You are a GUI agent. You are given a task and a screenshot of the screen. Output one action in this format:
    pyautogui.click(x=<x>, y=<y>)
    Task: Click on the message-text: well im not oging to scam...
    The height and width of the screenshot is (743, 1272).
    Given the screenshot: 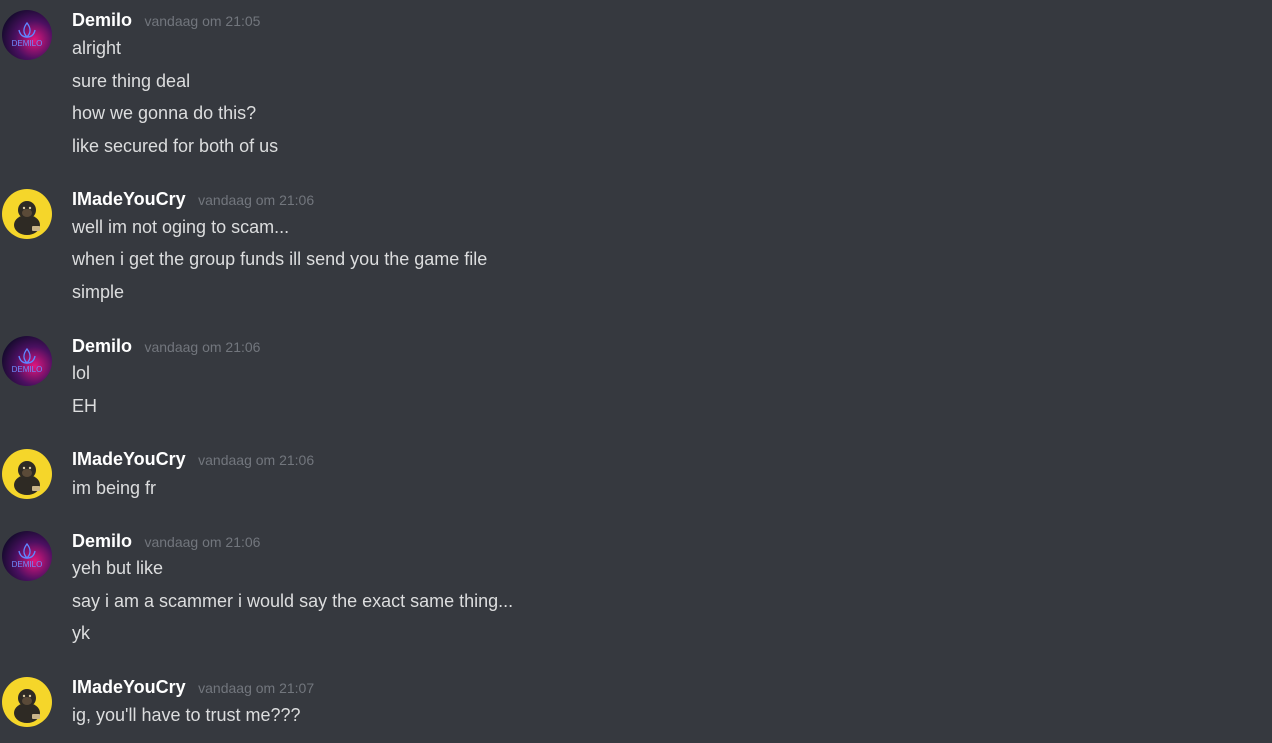 What is the action you would take?
    pyautogui.click(x=181, y=227)
    